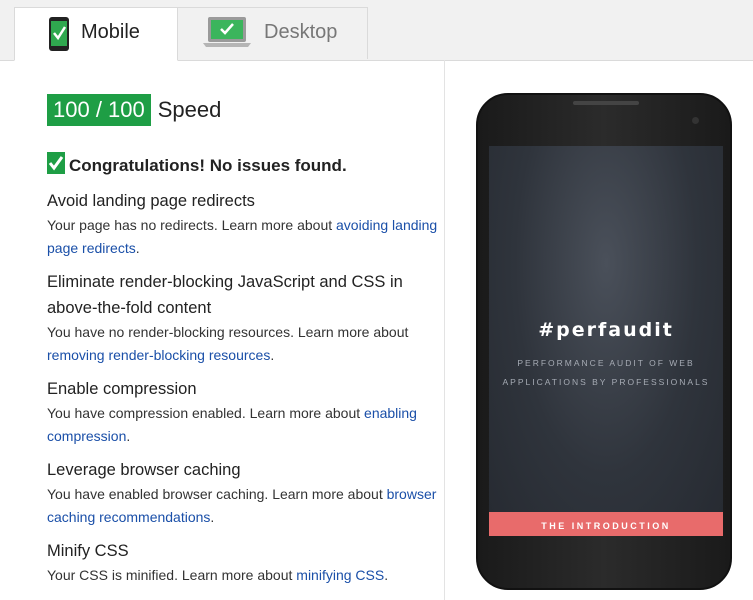  Describe the element at coordinates (606, 363) in the screenshot. I see `preview-subtitle-line: PERFORMANCE AUDIT OF WEB` at that location.